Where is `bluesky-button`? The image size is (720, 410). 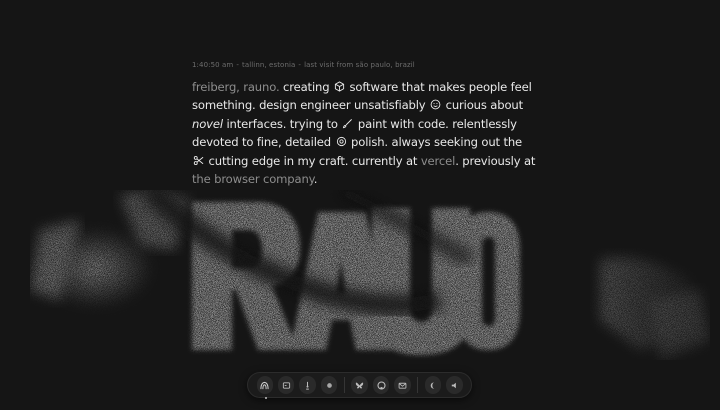
bluesky-button is located at coordinates (359, 385).